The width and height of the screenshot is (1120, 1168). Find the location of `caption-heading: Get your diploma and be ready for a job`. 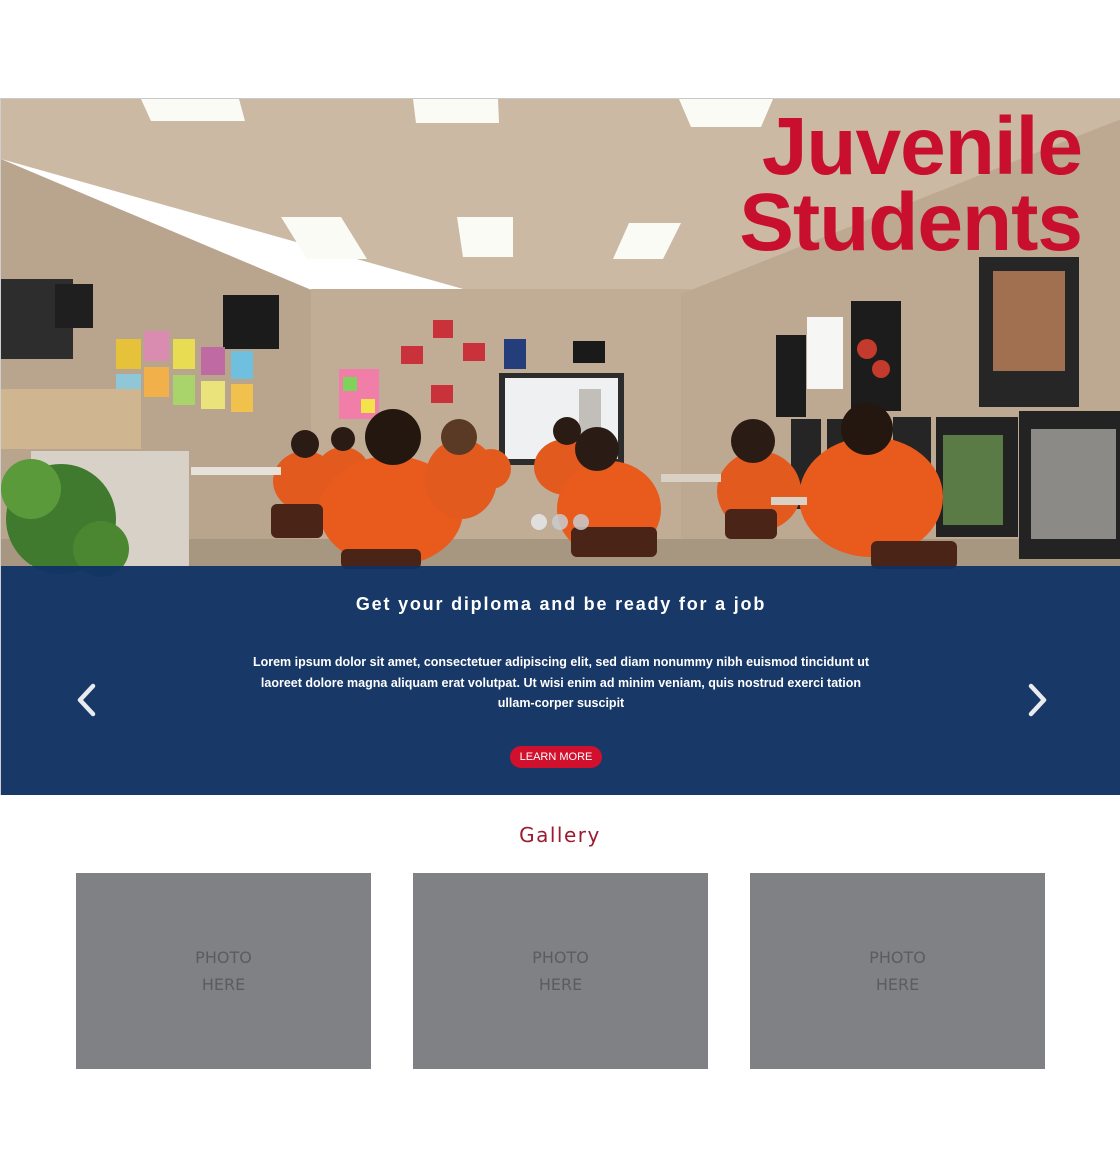

caption-heading: Get your diploma and be ready for a job is located at coordinates (561, 604).